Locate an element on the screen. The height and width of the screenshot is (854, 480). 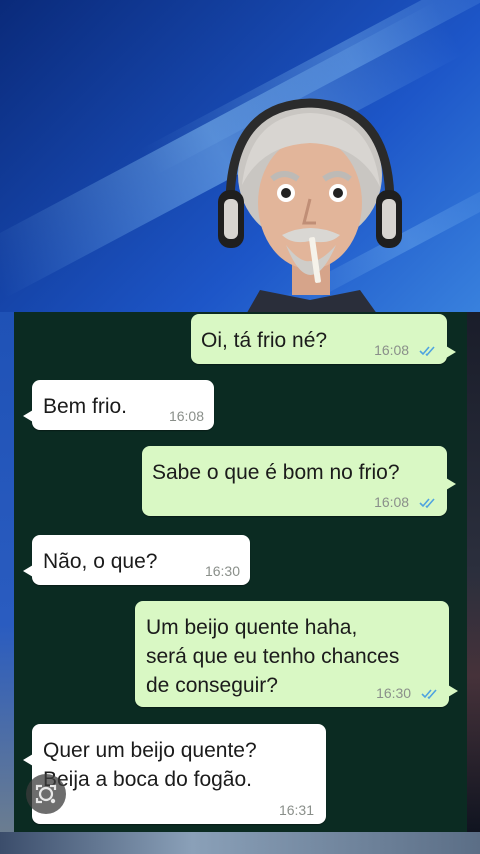
message-time: 16:31 is located at coordinates (296, 810).